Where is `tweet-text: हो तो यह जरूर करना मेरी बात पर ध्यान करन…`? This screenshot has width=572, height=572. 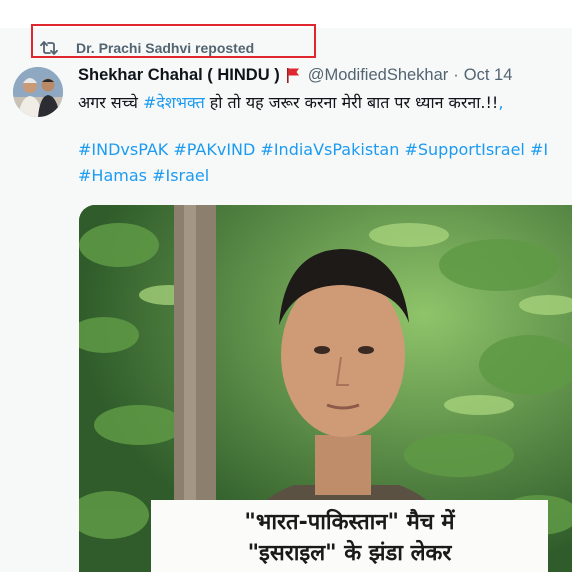 tweet-text: हो तो यह जरूर करना मेरी बात पर ध्यान करन… is located at coordinates (351, 102).